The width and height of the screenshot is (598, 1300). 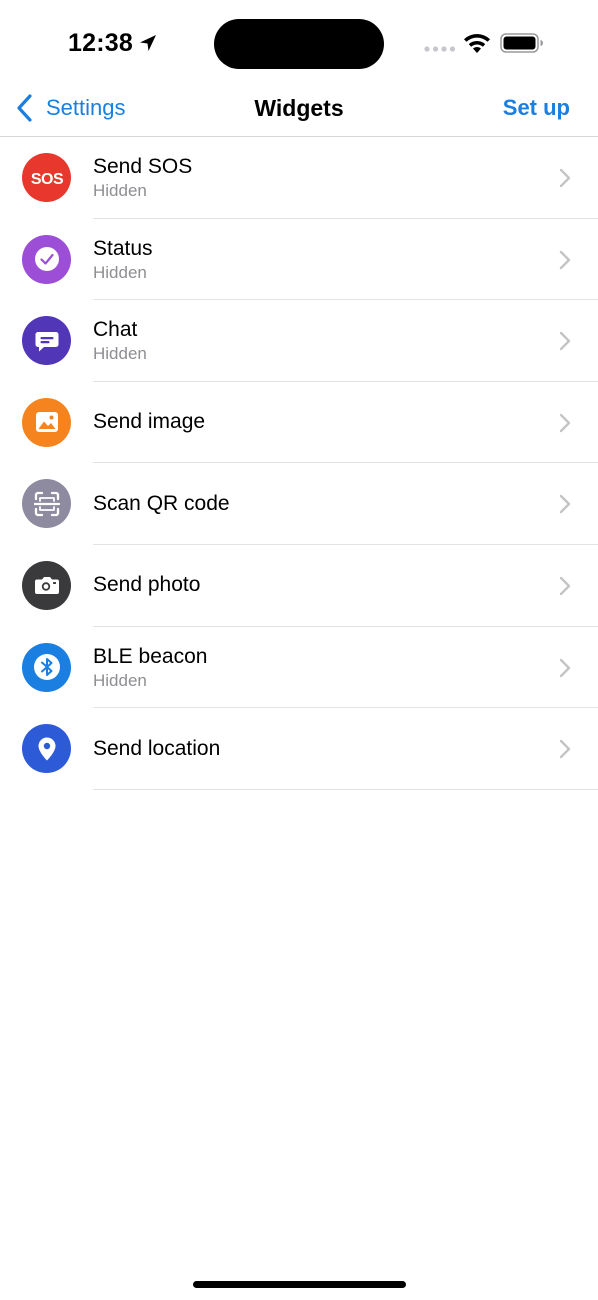 I want to click on status-bar: 12:38, so click(x=299, y=40).